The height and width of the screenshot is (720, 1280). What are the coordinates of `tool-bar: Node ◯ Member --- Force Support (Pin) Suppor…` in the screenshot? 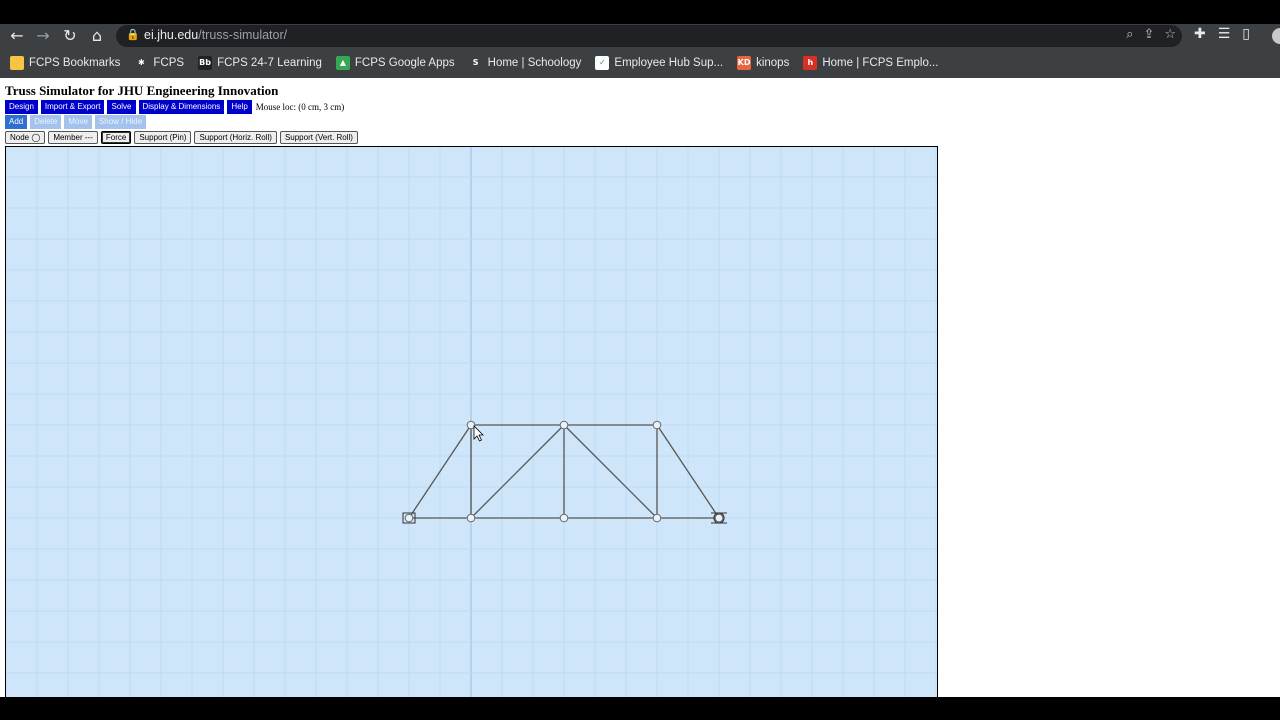 It's located at (181, 137).